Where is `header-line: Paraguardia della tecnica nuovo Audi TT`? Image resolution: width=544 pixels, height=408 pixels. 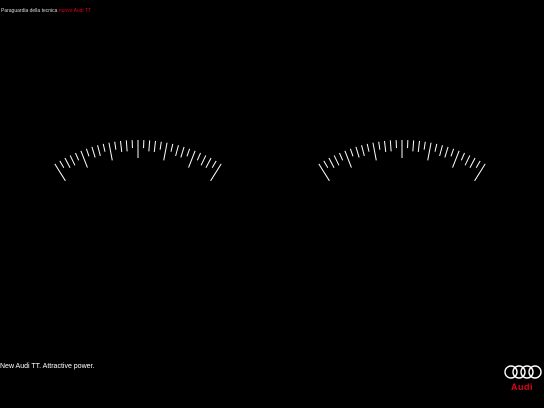
header-line: Paraguardia della tecnica nuovo Audi TT is located at coordinates (46, 11).